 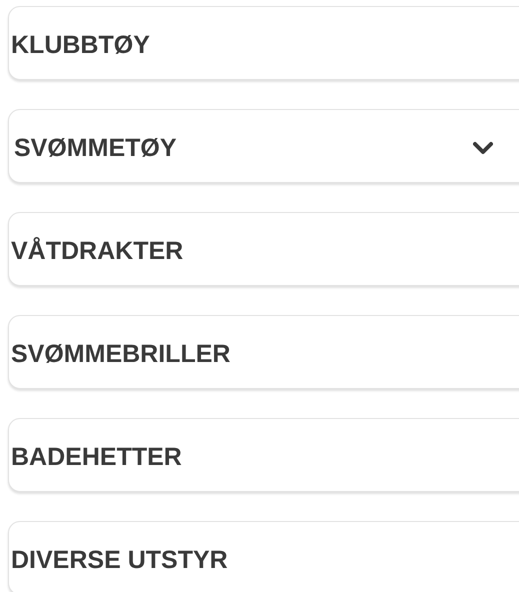 I want to click on menu-item: DIVERSE UTSTYR, so click(x=263, y=556).